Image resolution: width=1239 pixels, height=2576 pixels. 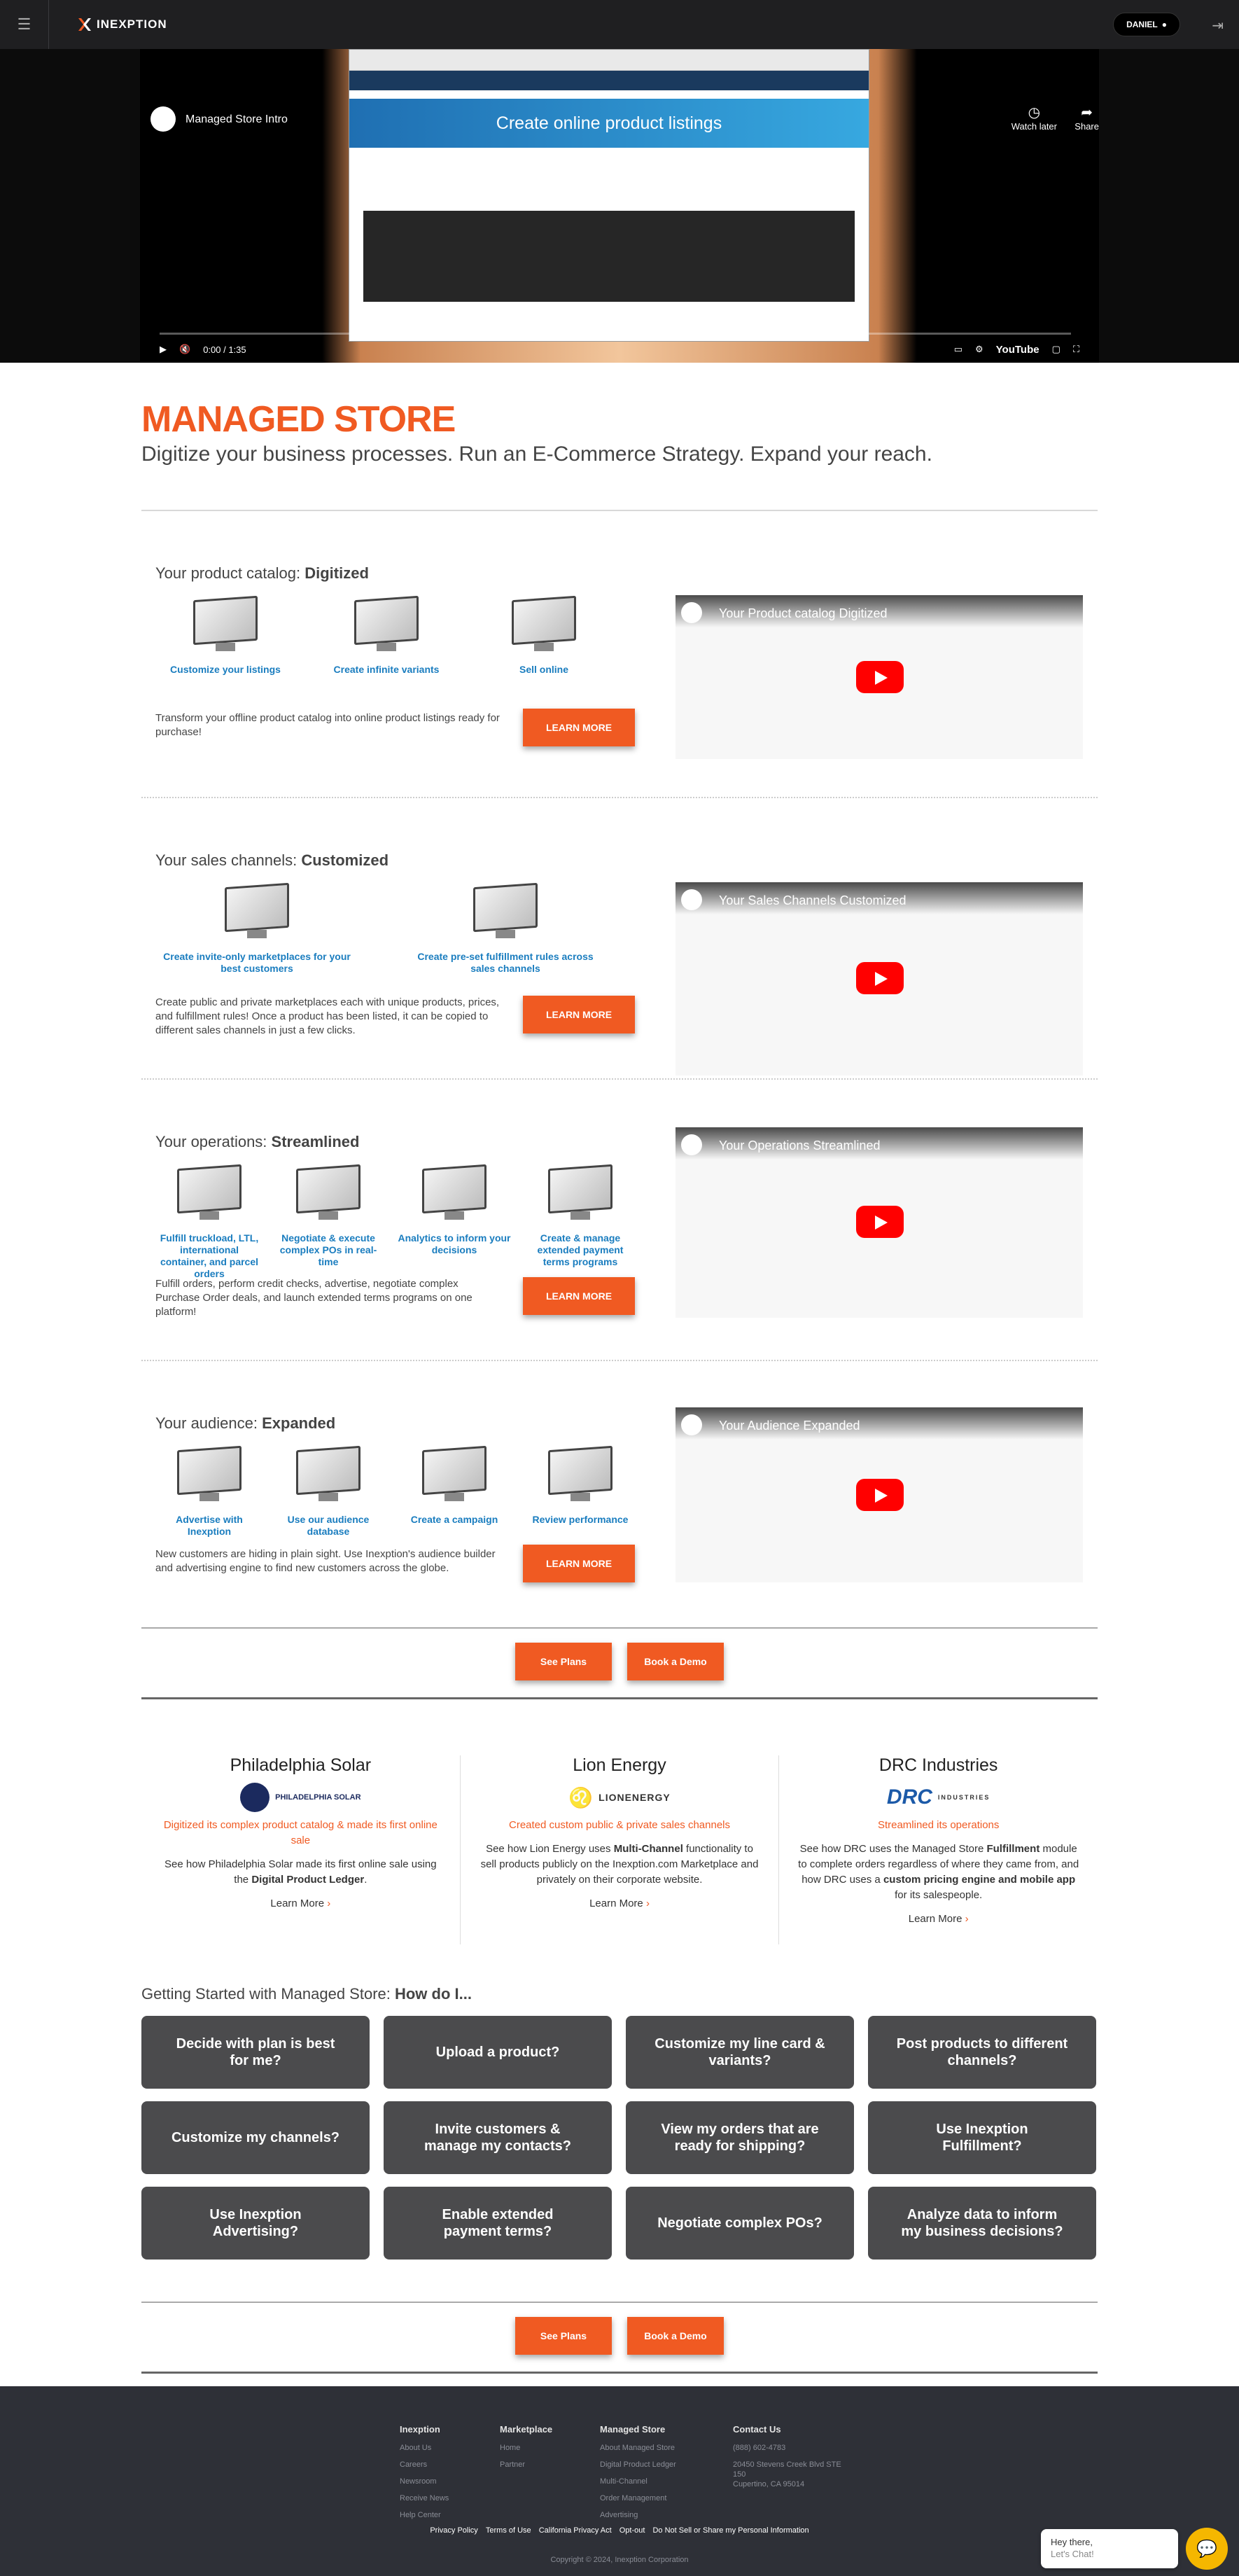 What do you see at coordinates (450, 2447) in the screenshot?
I see `footer-link: About Us` at bounding box center [450, 2447].